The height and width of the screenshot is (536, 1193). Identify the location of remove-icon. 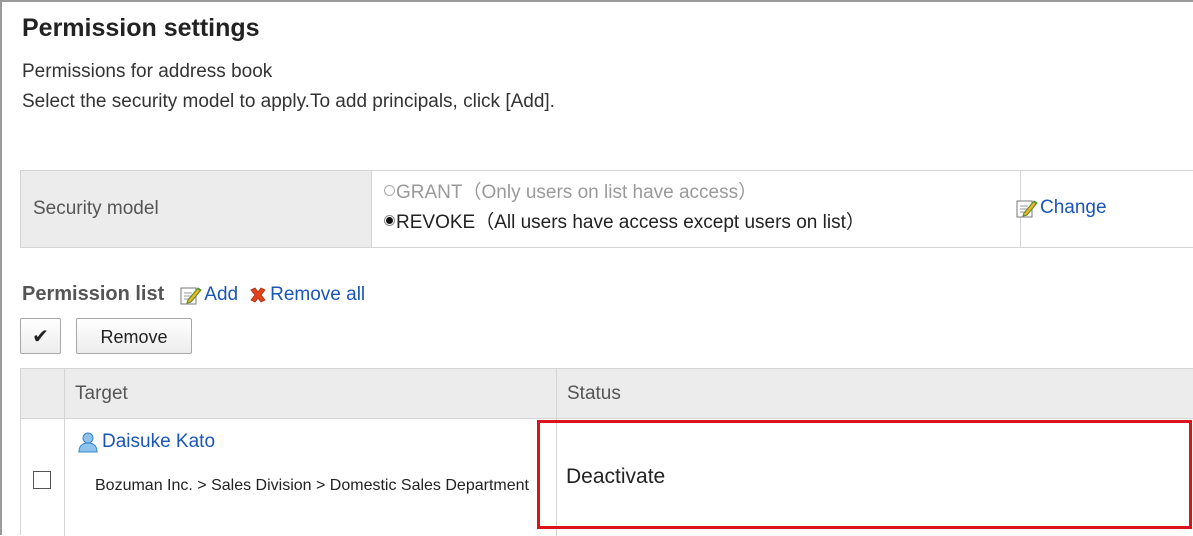
(258, 295).